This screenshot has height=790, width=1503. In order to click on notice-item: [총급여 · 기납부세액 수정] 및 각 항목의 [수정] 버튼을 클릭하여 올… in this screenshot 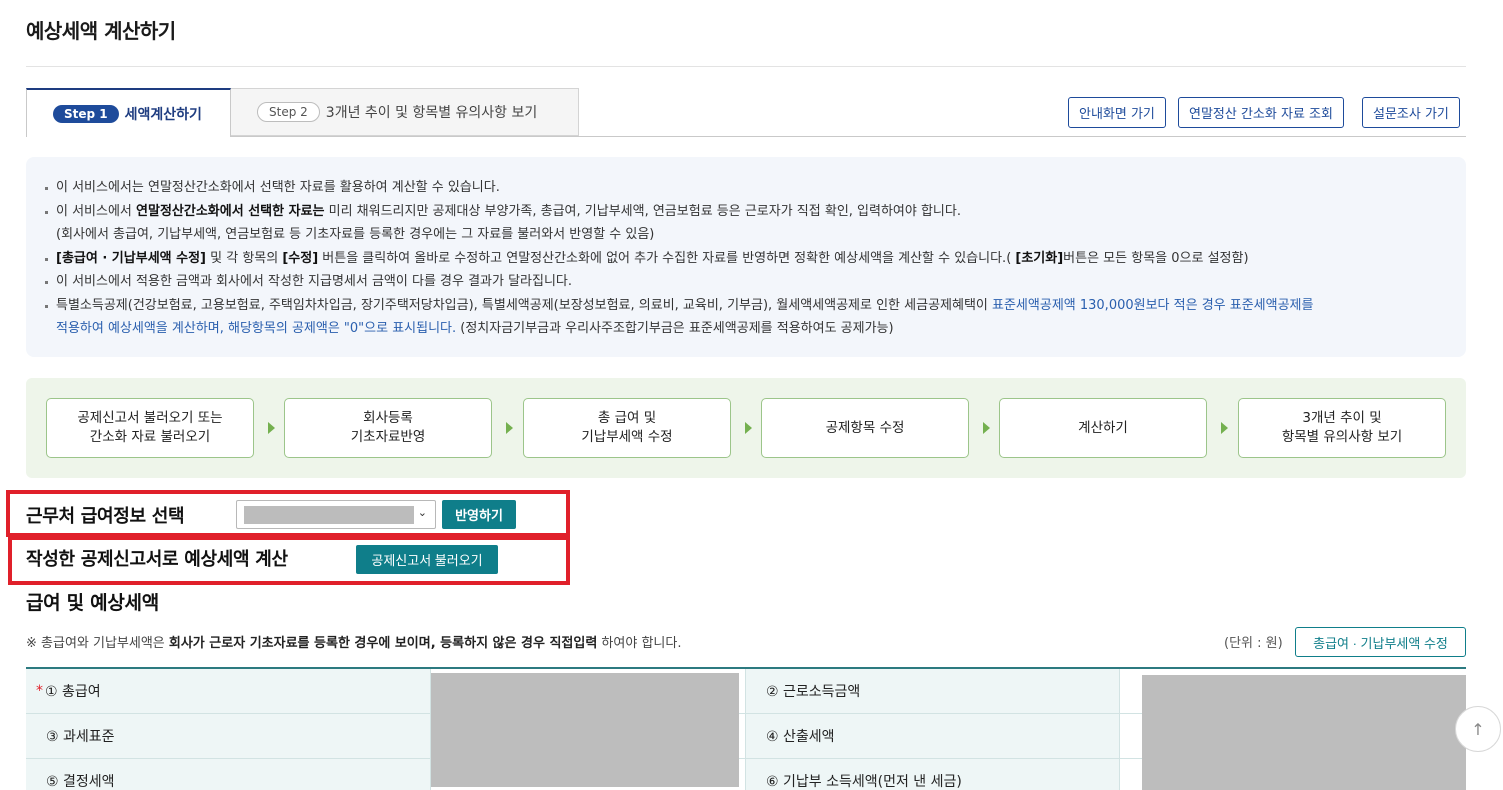, I will do `click(745, 259)`.